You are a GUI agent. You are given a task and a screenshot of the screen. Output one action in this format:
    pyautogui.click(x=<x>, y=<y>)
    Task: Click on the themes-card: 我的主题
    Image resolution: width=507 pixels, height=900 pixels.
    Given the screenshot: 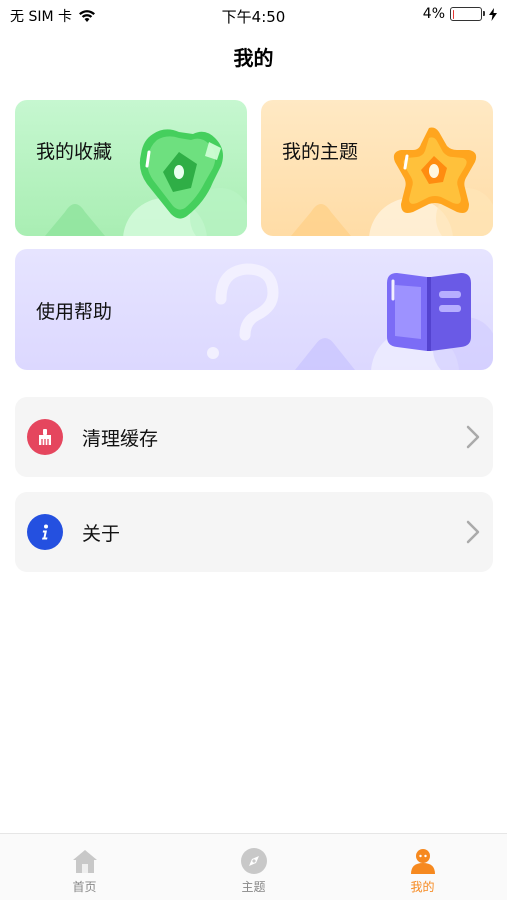 What is the action you would take?
    pyautogui.click(x=377, y=168)
    